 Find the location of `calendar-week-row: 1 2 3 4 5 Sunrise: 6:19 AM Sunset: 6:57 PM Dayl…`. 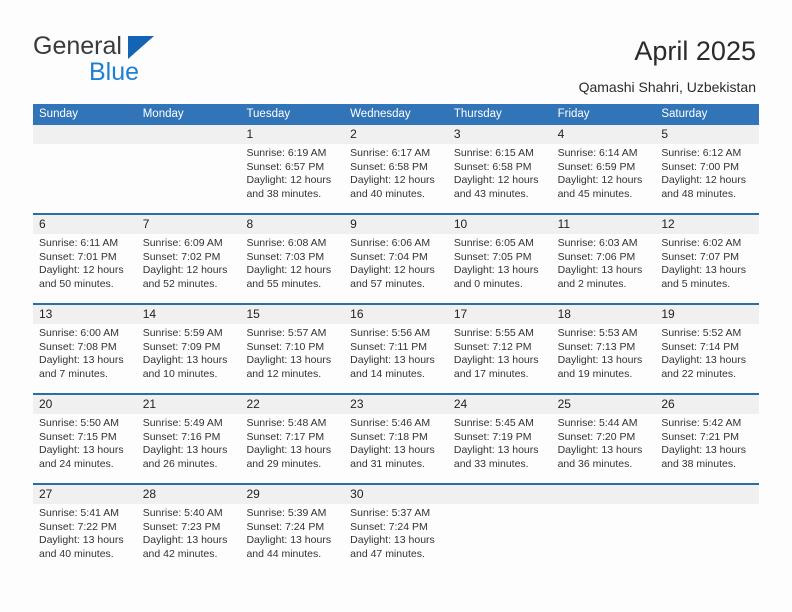

calendar-week-row: 1 2 3 4 5 Sunrise: 6:19 AM Sunset: 6:57 PM Dayl… is located at coordinates (396, 169).